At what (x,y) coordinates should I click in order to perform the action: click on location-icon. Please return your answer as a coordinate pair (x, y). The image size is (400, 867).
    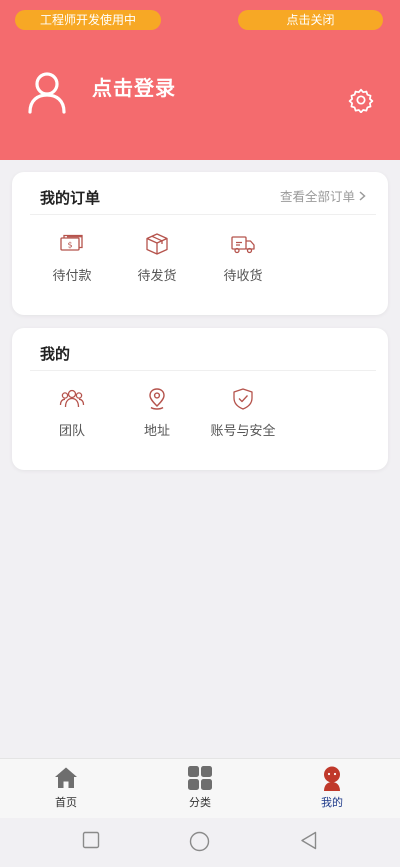
    Looking at the image, I should click on (157, 399).